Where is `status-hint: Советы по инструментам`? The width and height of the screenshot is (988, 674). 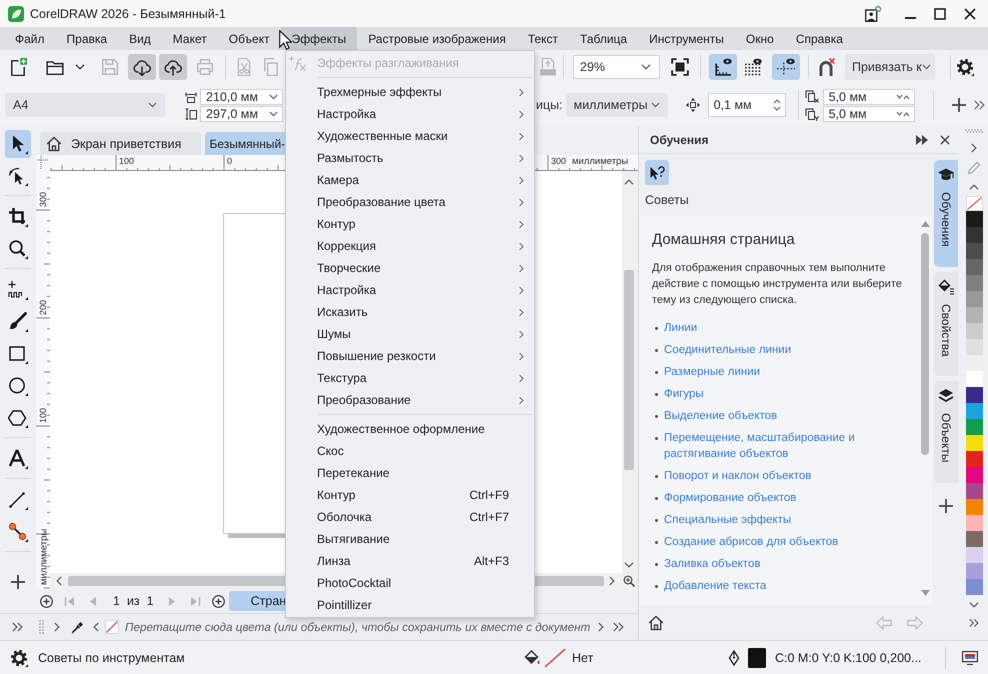
status-hint: Советы по инструментам is located at coordinates (111, 657).